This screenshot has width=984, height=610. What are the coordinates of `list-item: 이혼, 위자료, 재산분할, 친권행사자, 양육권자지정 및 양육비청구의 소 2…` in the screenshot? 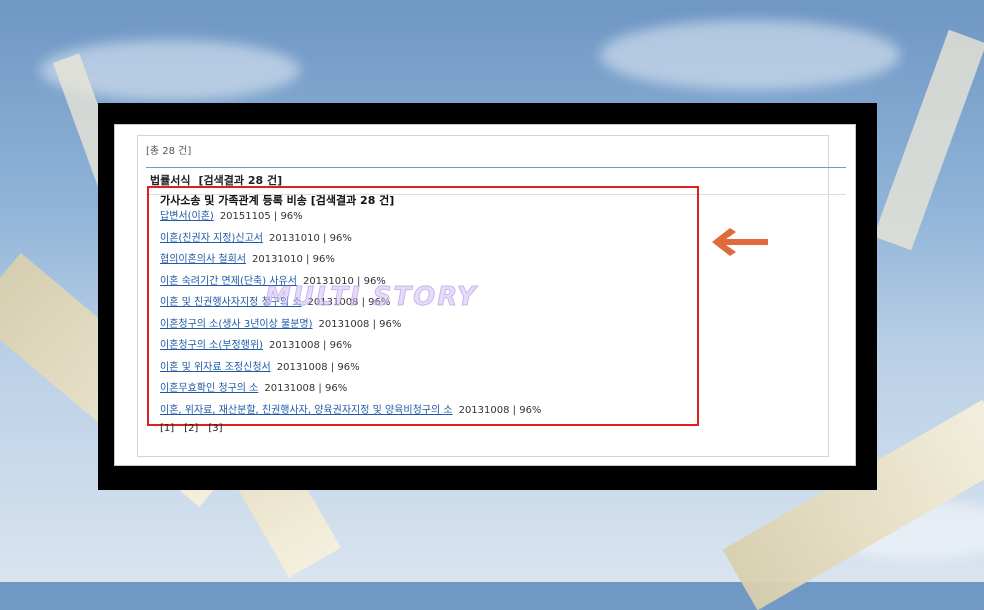 It's located at (350, 408).